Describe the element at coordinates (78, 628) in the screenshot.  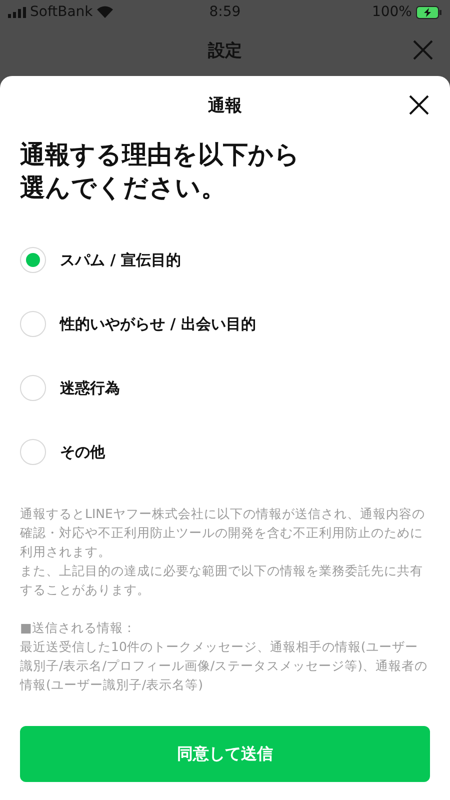
I see `info-title: ■送信される情報：` at that location.